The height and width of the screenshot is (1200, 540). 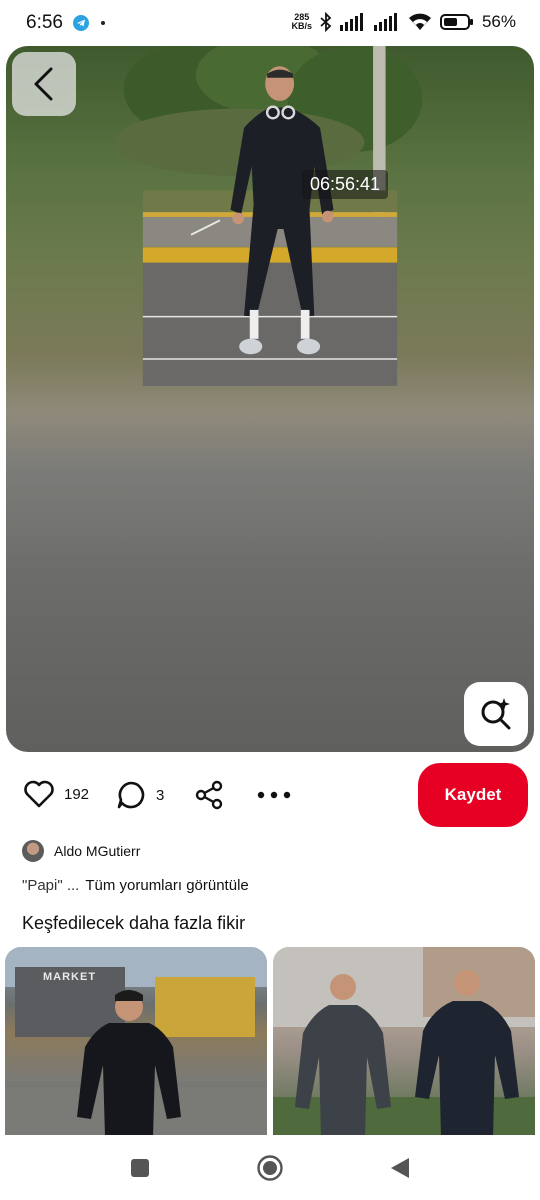 I want to click on related-pin: MARKET, so click(x=136, y=1042).